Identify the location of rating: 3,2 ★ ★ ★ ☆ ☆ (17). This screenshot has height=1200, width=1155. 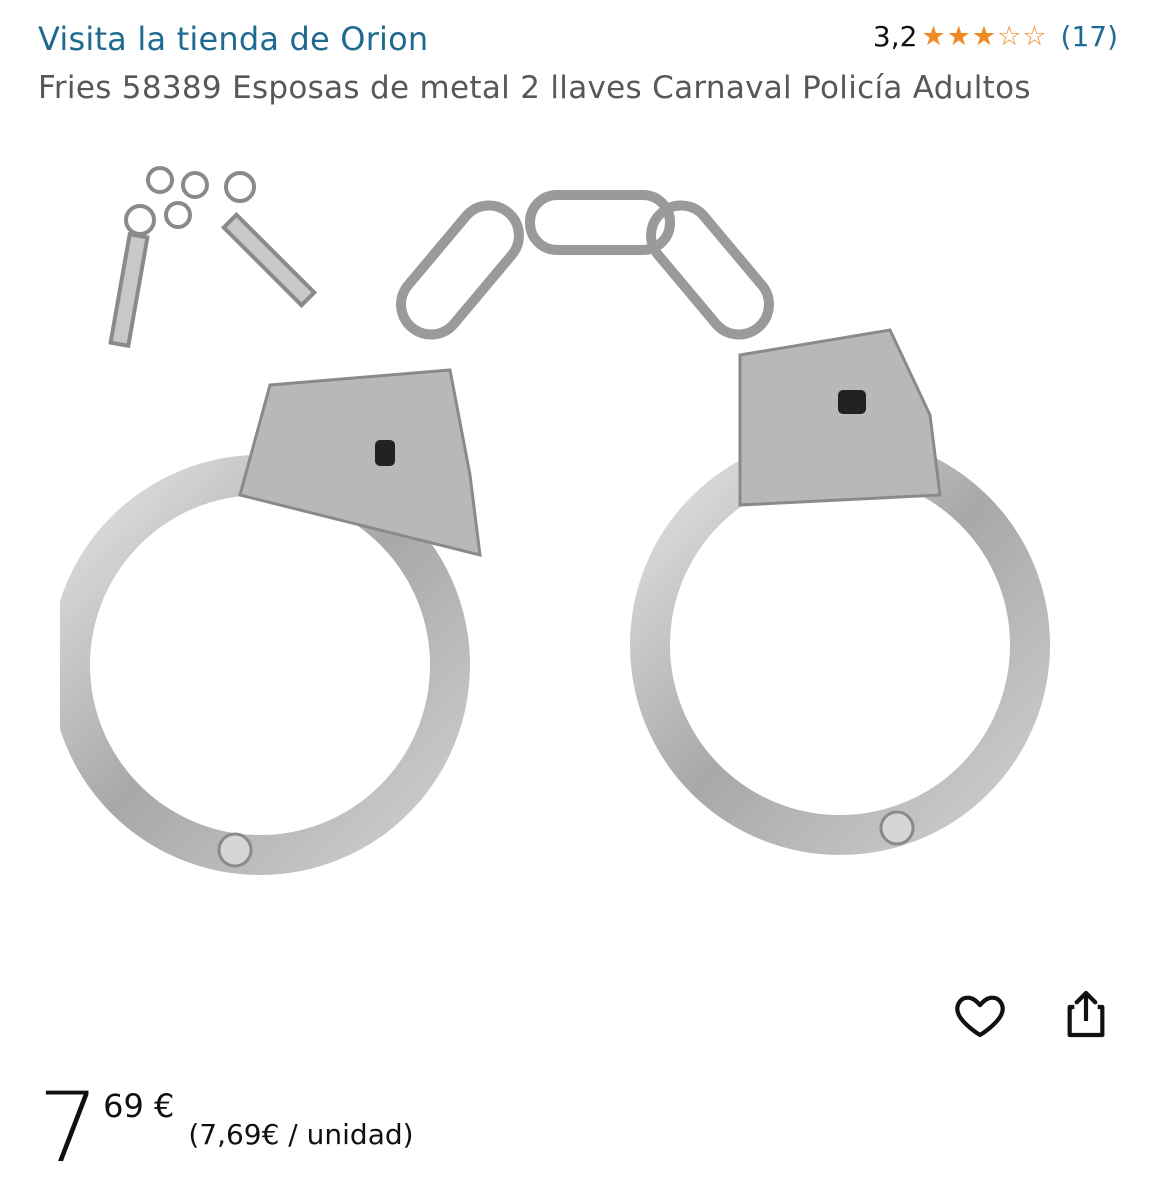
(995, 36).